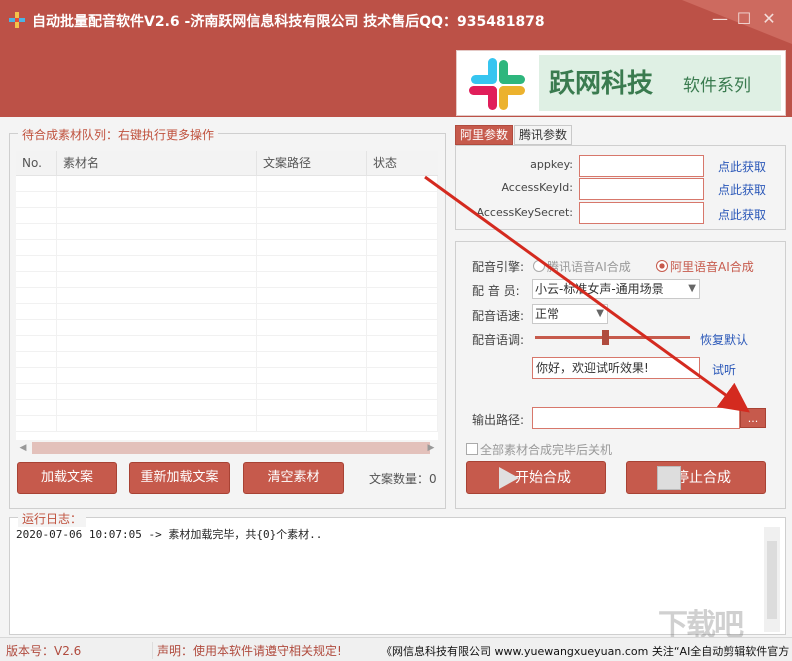 Image resolution: width=792 pixels, height=661 pixels. Describe the element at coordinates (431, 448) in the screenshot. I see `scroll-right-icon: ▶` at that location.